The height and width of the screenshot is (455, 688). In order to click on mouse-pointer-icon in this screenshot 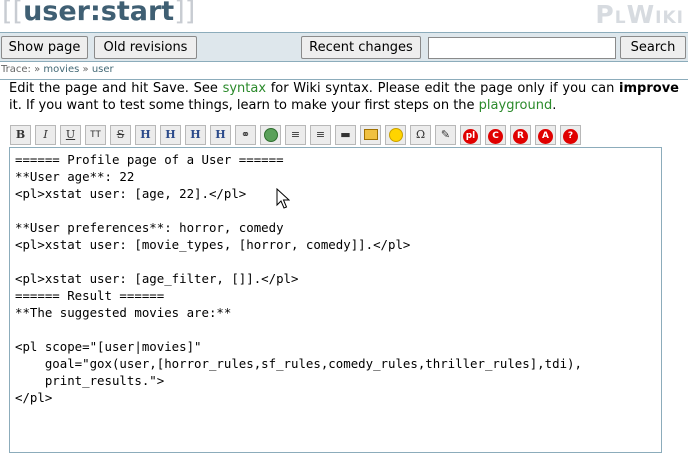, I will do `click(283, 198)`.